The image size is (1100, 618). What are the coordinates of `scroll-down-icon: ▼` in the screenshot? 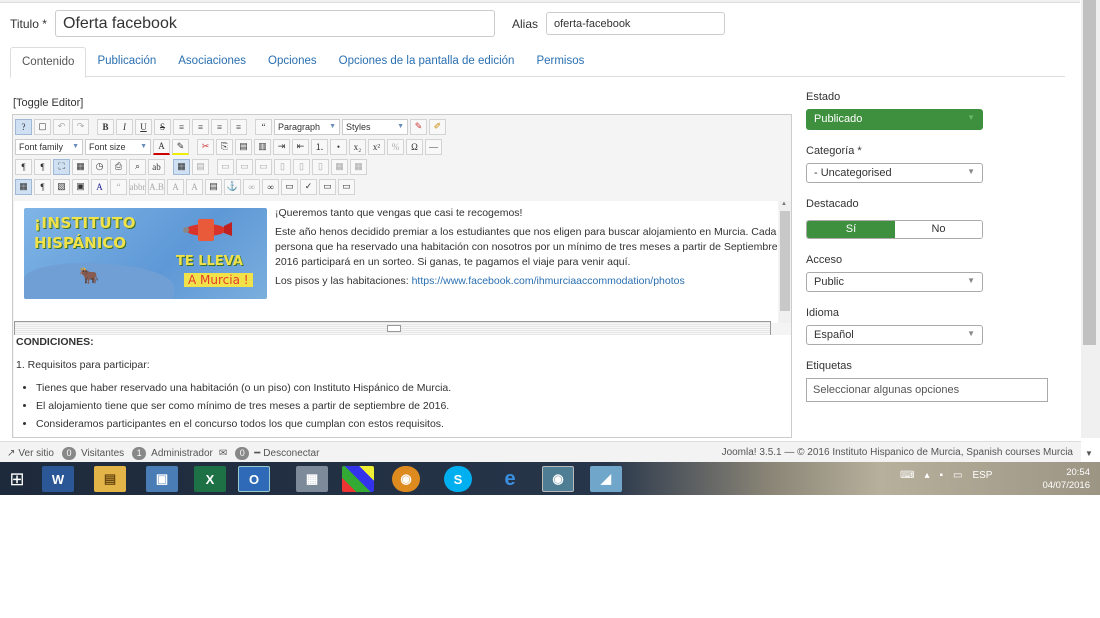 It's located at (1089, 453).